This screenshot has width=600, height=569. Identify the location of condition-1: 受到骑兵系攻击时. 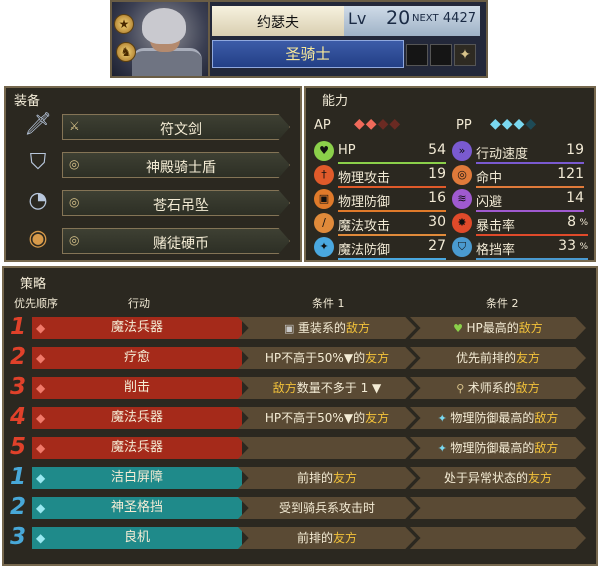
(327, 508).